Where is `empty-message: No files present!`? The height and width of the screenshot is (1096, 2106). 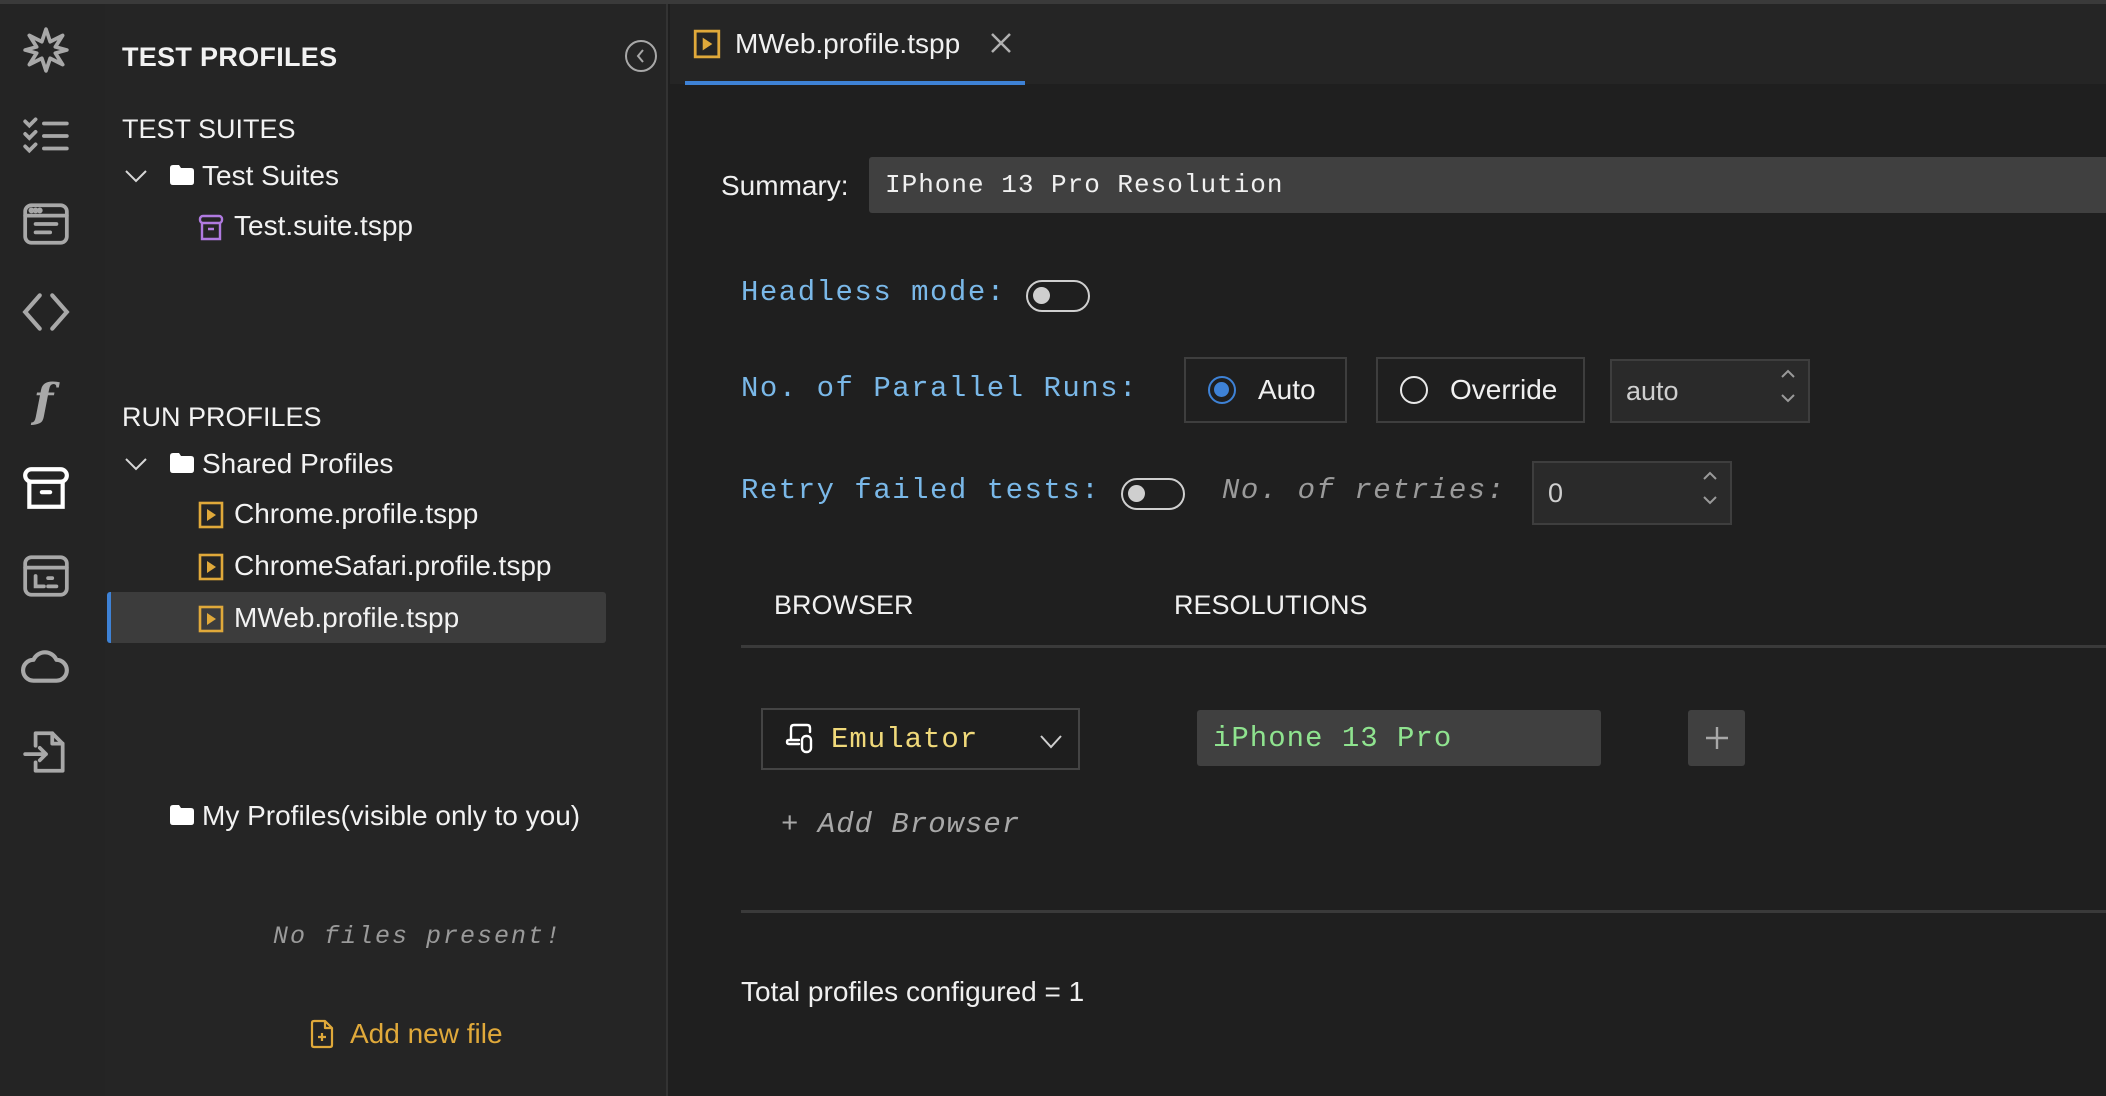
empty-message: No files present! is located at coordinates (418, 936).